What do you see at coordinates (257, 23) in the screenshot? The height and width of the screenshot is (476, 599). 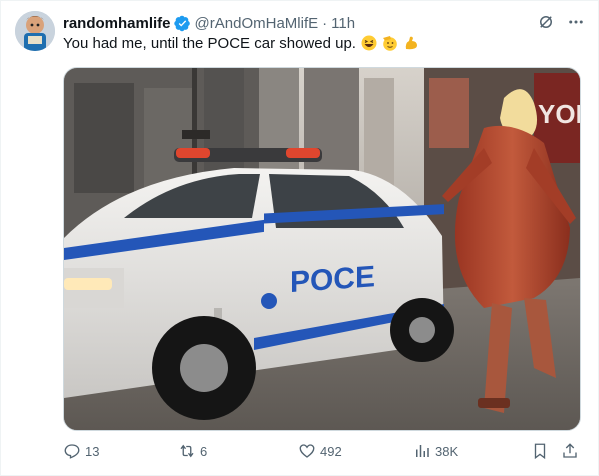 I see `user-handle: @rAndOmHaMlifE` at bounding box center [257, 23].